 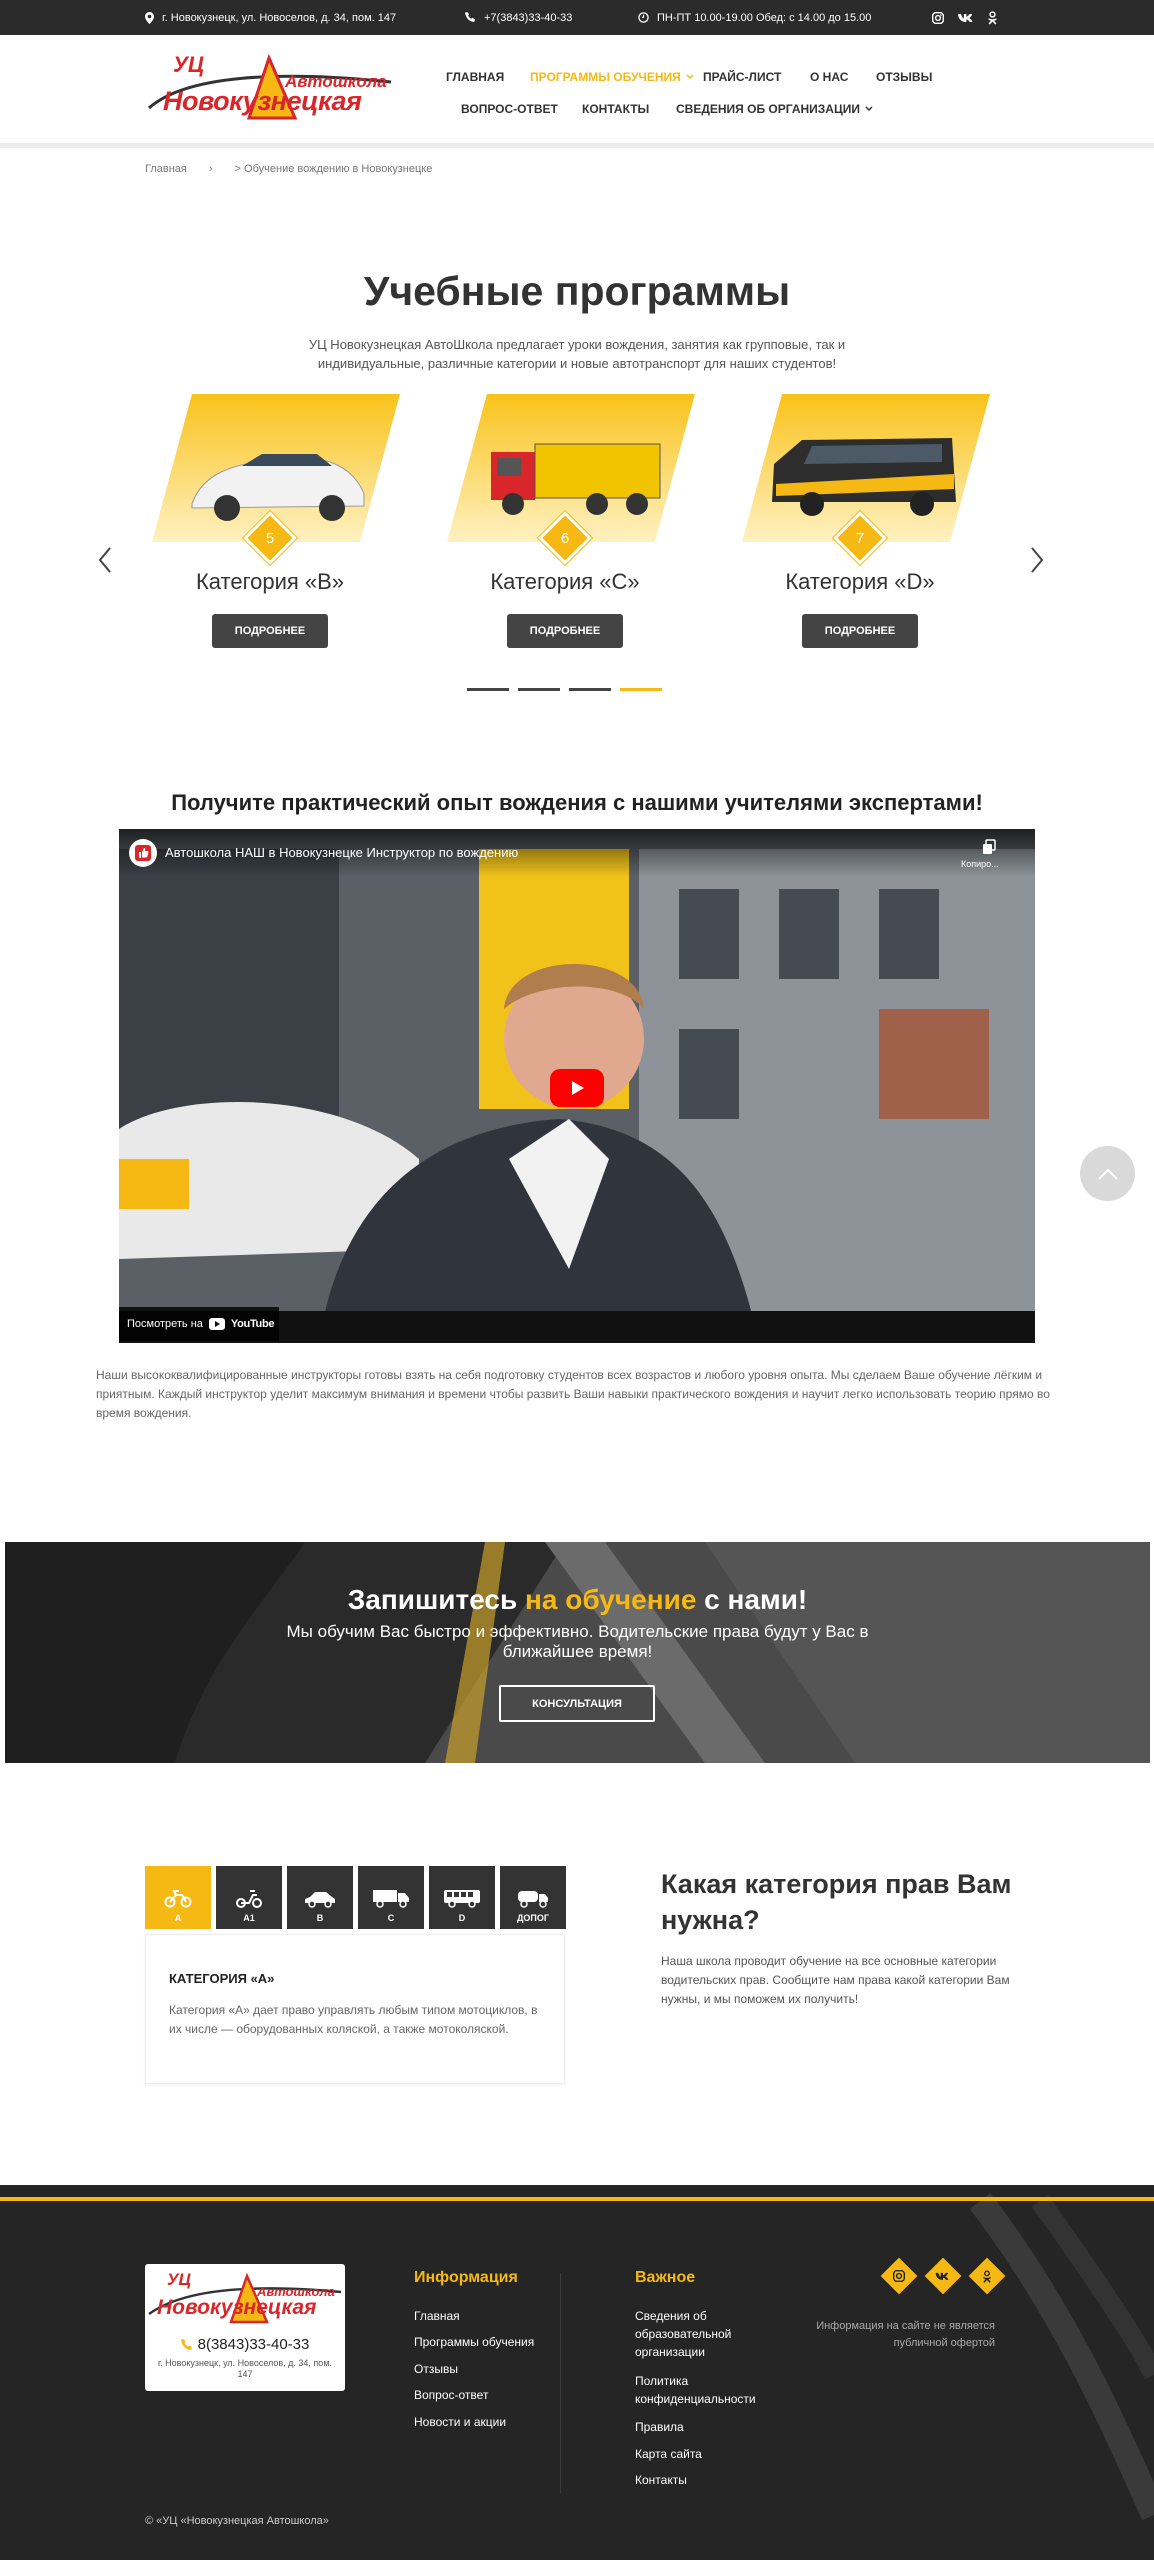 What do you see at coordinates (577, 1703) in the screenshot?
I see `consultation-button: КОНСУЛЬТАЦИЯ` at bounding box center [577, 1703].